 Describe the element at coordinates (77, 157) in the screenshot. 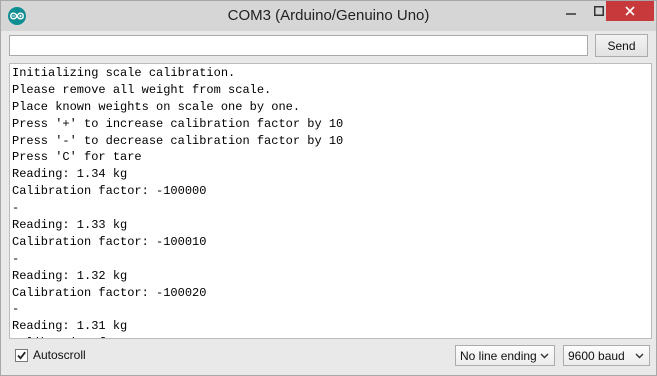

I see `output-line: Press 'C' for tare` at that location.